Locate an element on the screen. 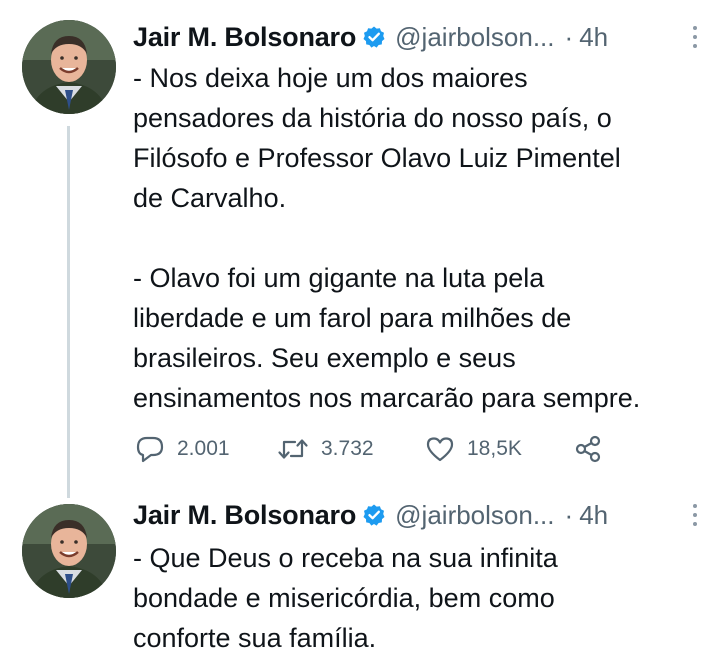  text-line: de Carvalho. is located at coordinates (210, 198).